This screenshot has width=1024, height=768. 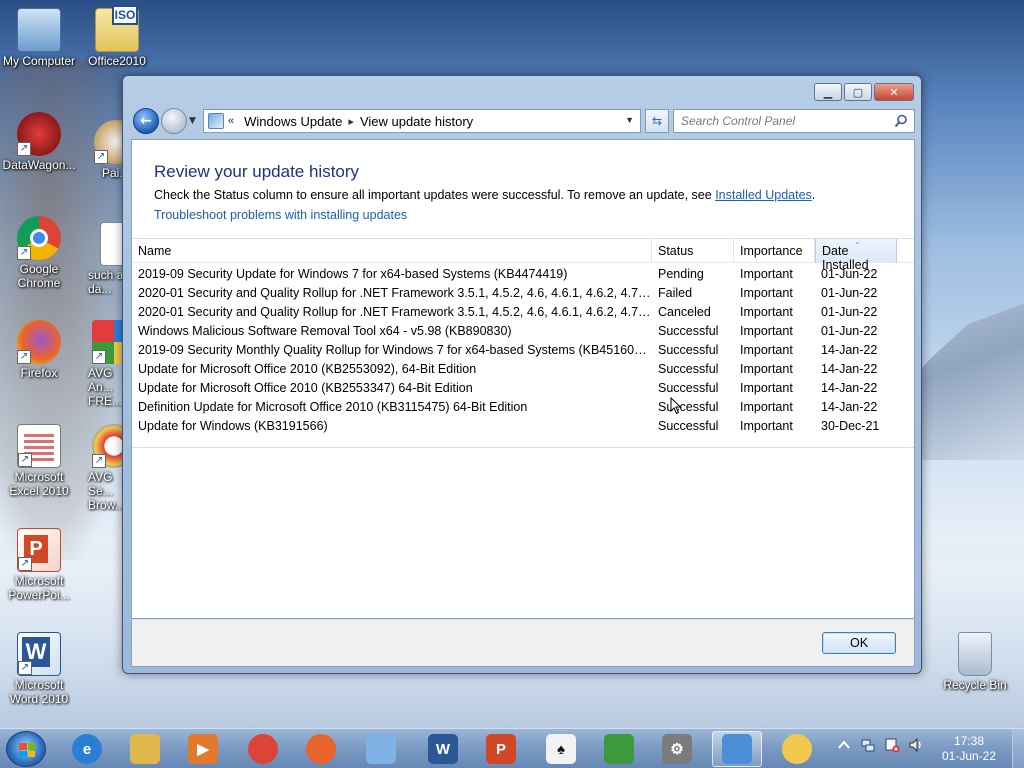 What do you see at coordinates (859, 643) in the screenshot?
I see `ok-button: OK` at bounding box center [859, 643].